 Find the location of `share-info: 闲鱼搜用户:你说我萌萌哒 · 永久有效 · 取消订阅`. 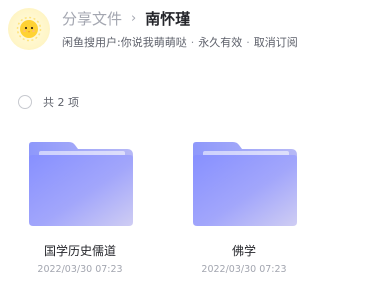

share-info: 闲鱼搜用户:你说我萌萌哒 · 永久有效 · 取消订阅 is located at coordinates (180, 42).